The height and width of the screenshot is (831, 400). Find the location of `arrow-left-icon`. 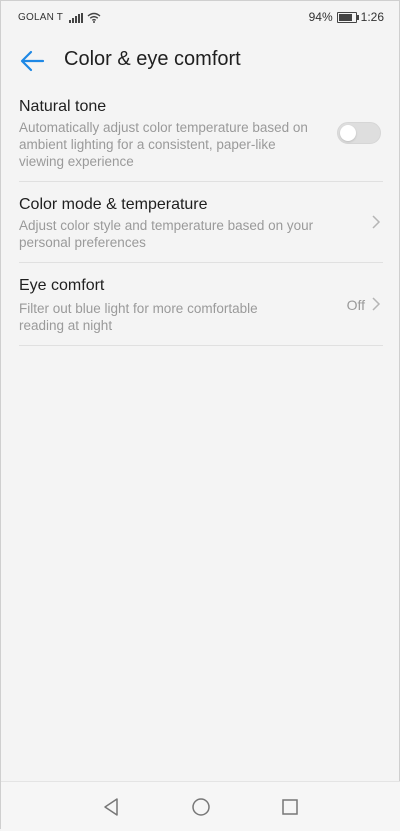

arrow-left-icon is located at coordinates (32, 61).